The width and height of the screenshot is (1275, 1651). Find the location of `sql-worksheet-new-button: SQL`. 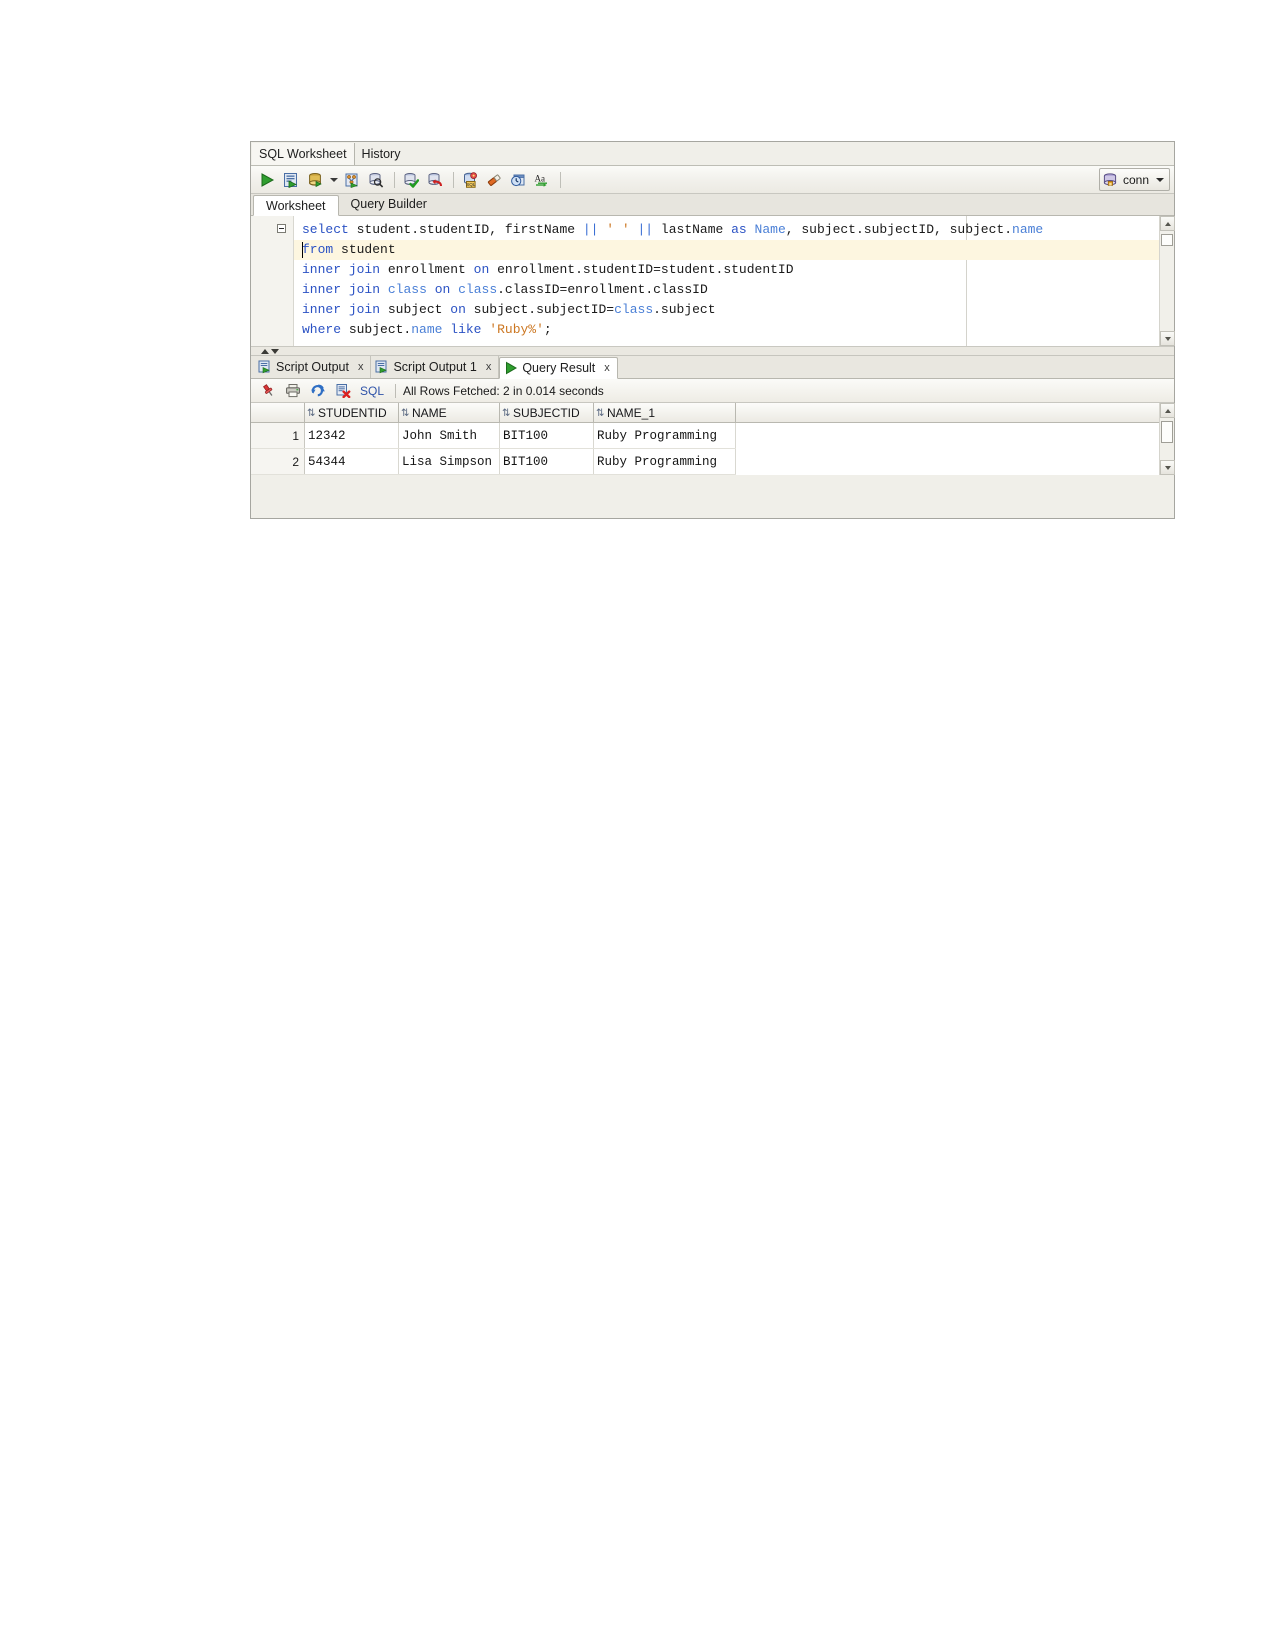

sql-worksheet-new-button: SQL is located at coordinates (470, 180).